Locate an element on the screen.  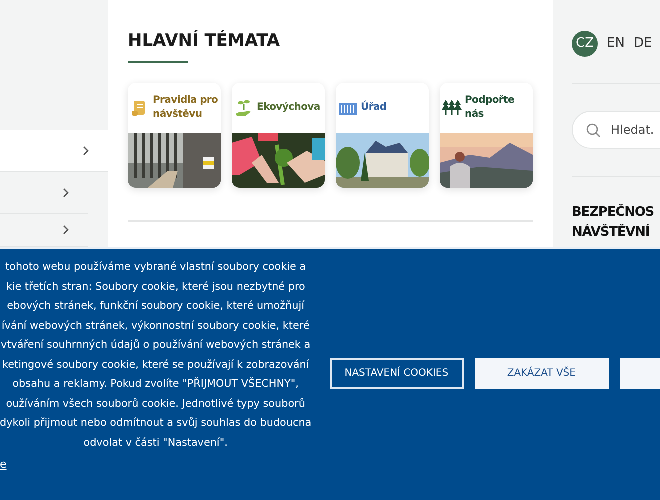
sidebar-item is located at coordinates (54, 151).